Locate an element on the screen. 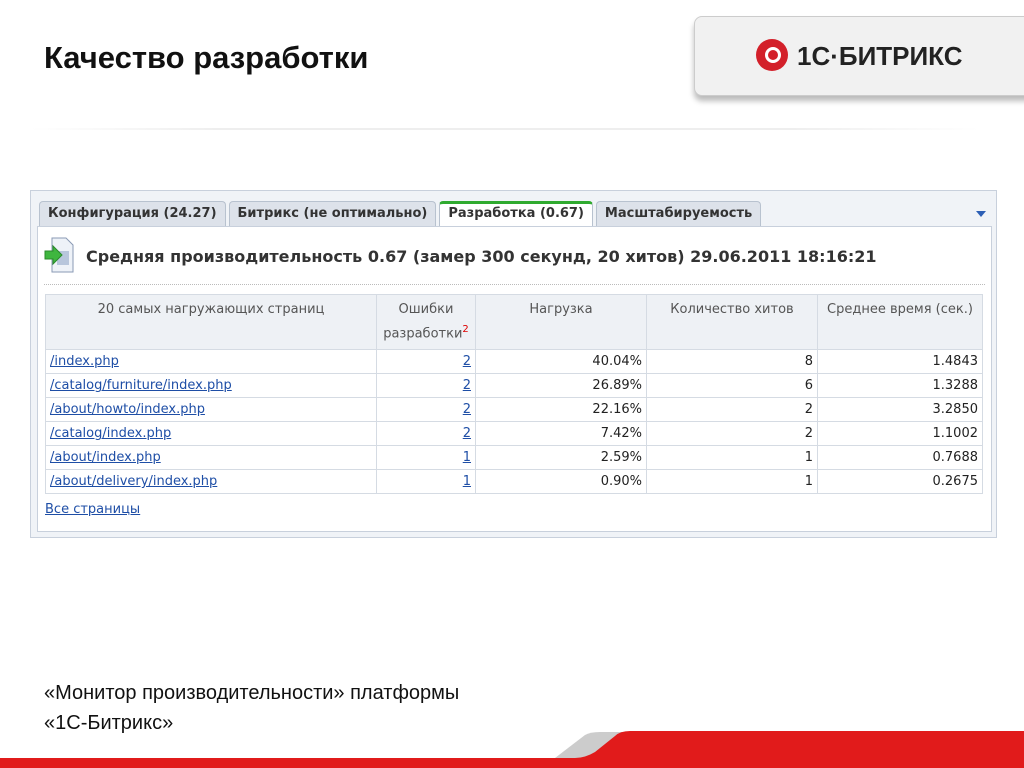  table-row: /catalog/index.php 2 7.42% 2 1.1002 is located at coordinates (514, 434).